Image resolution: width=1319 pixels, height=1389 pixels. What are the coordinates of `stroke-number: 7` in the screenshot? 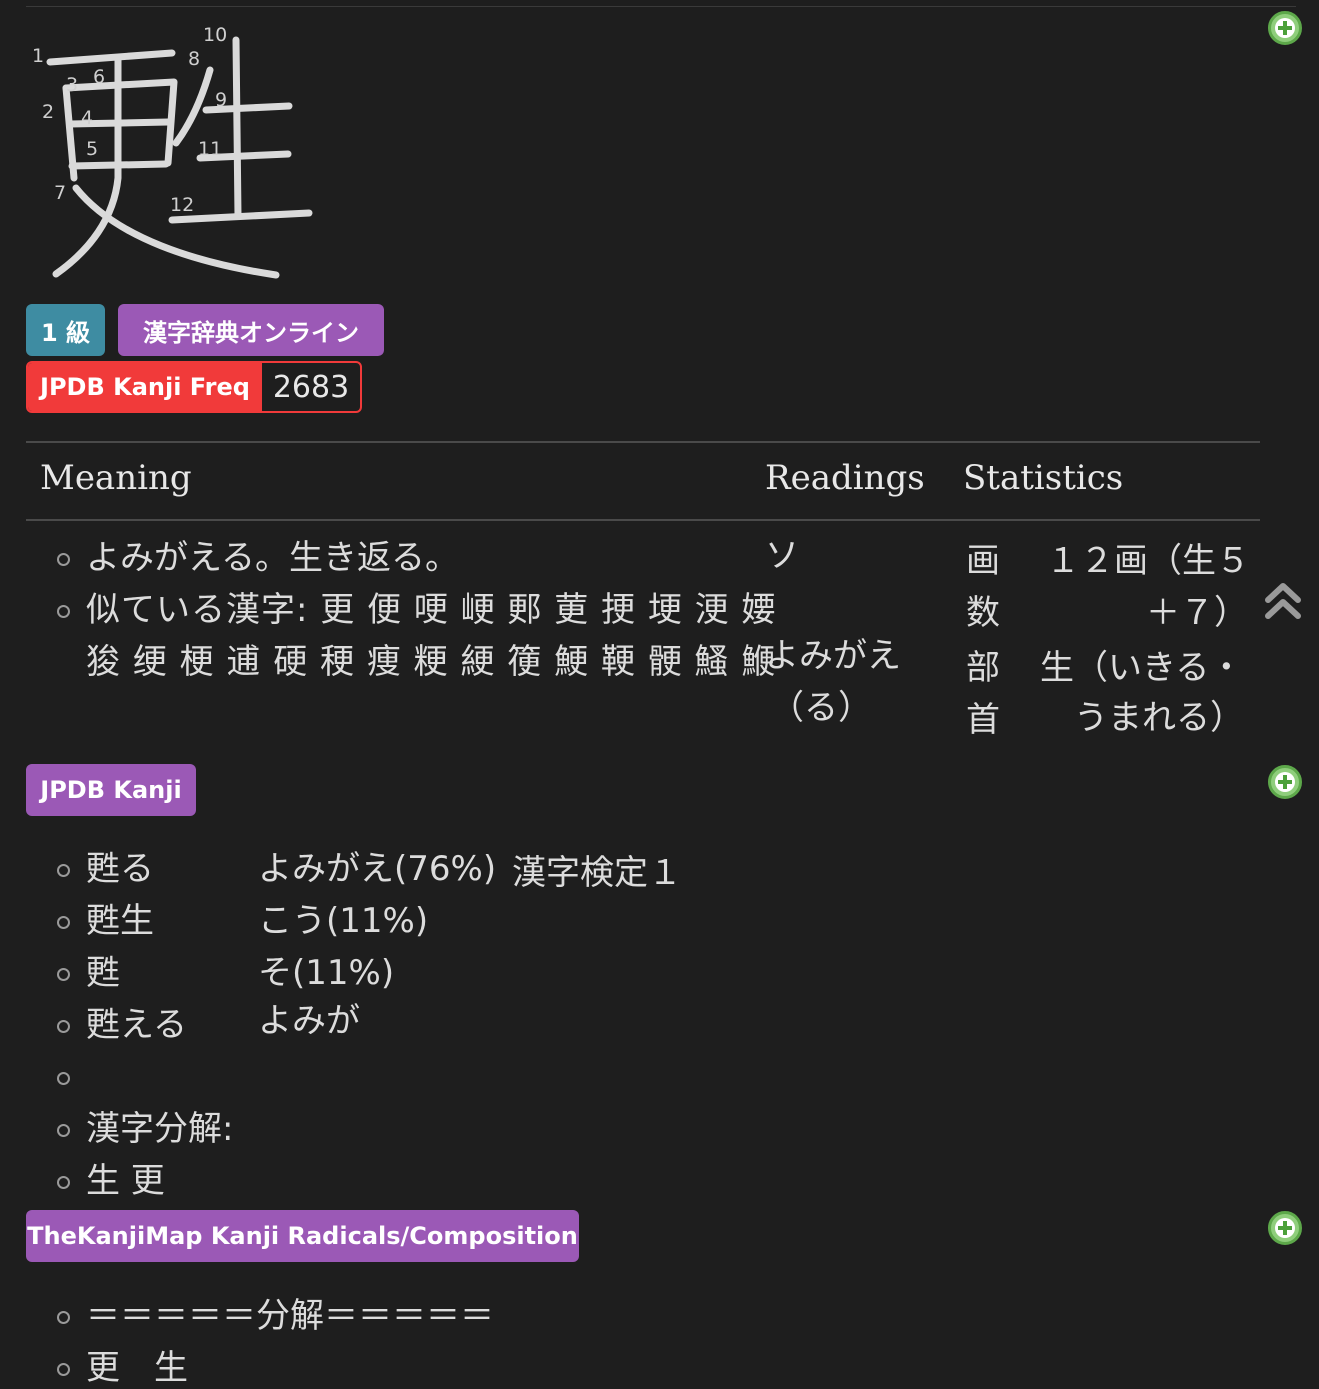 It's located at (60, 193).